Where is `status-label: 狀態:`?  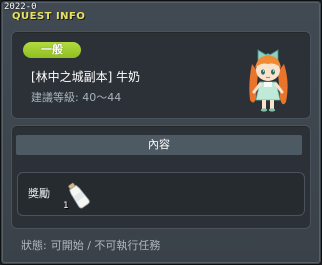
status-label: 狀態: is located at coordinates (34, 245).